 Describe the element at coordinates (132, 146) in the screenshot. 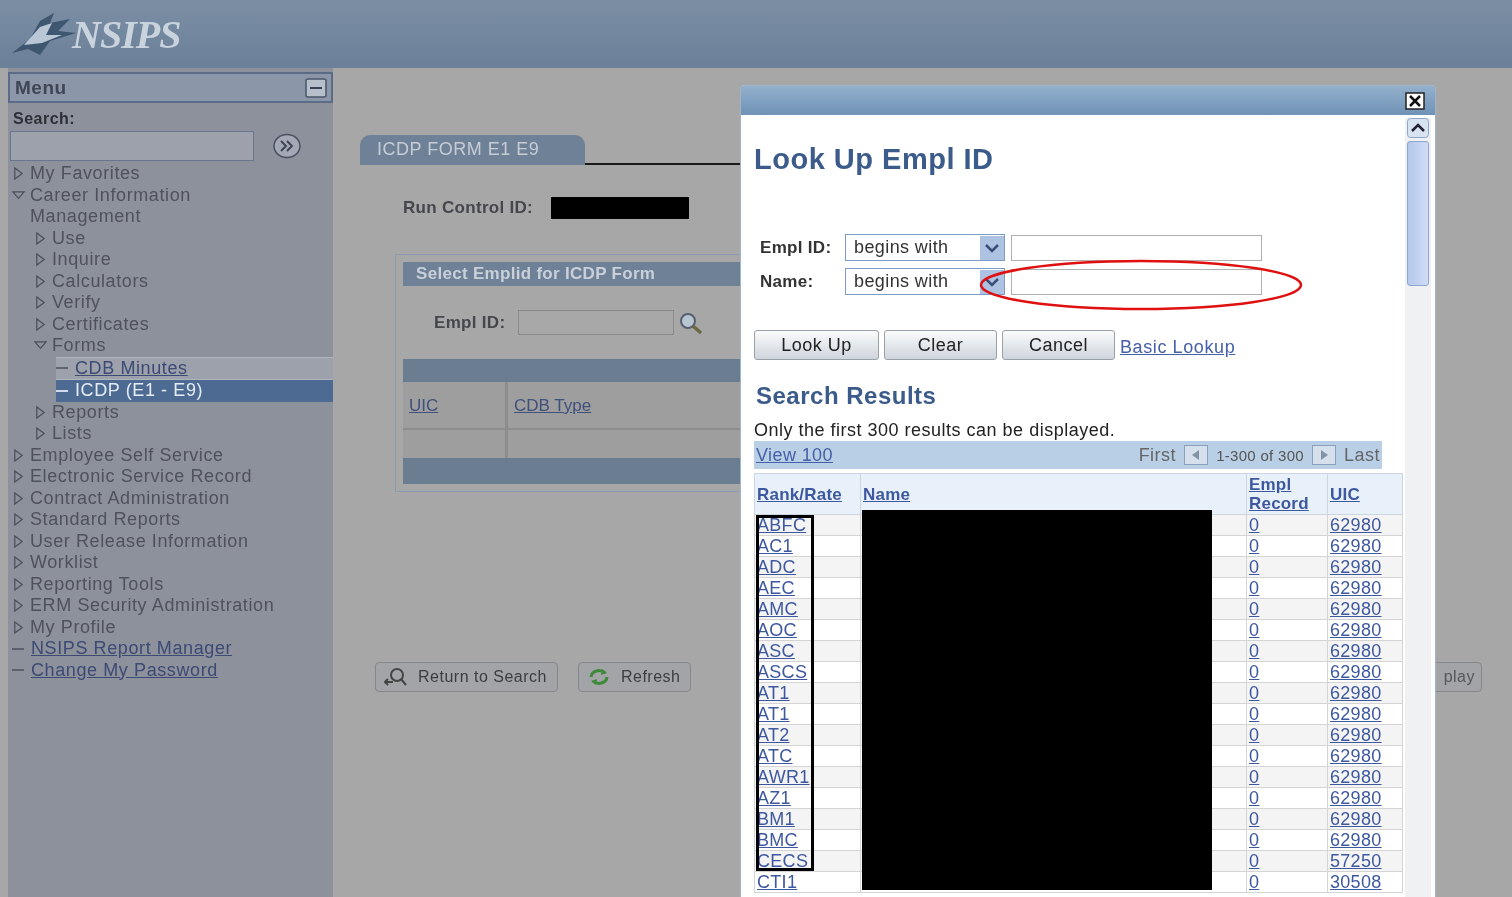

I see `search-field` at that location.